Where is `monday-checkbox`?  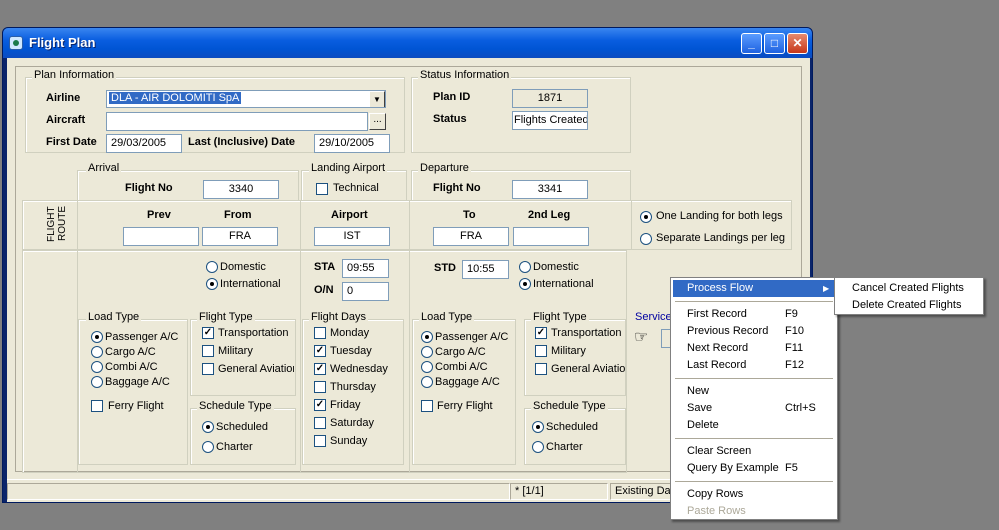
monday-checkbox is located at coordinates (320, 333).